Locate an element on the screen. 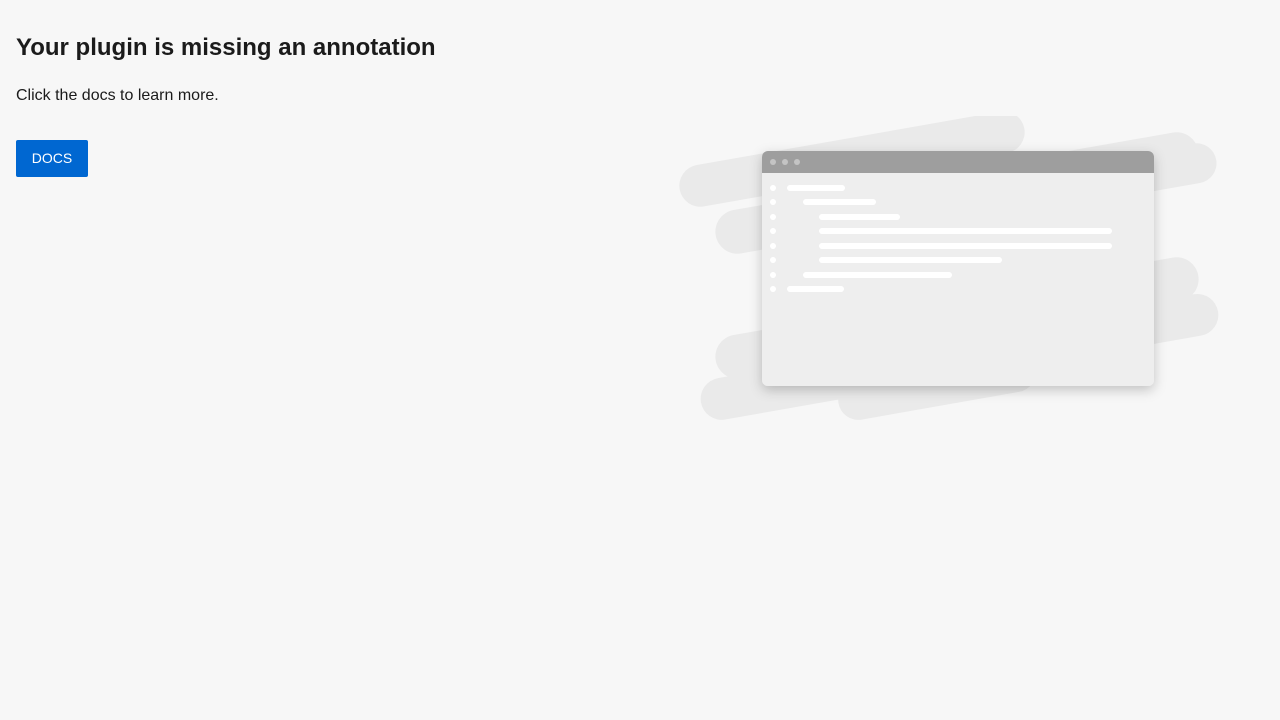  docs-button: DOCS is located at coordinates (52, 158).